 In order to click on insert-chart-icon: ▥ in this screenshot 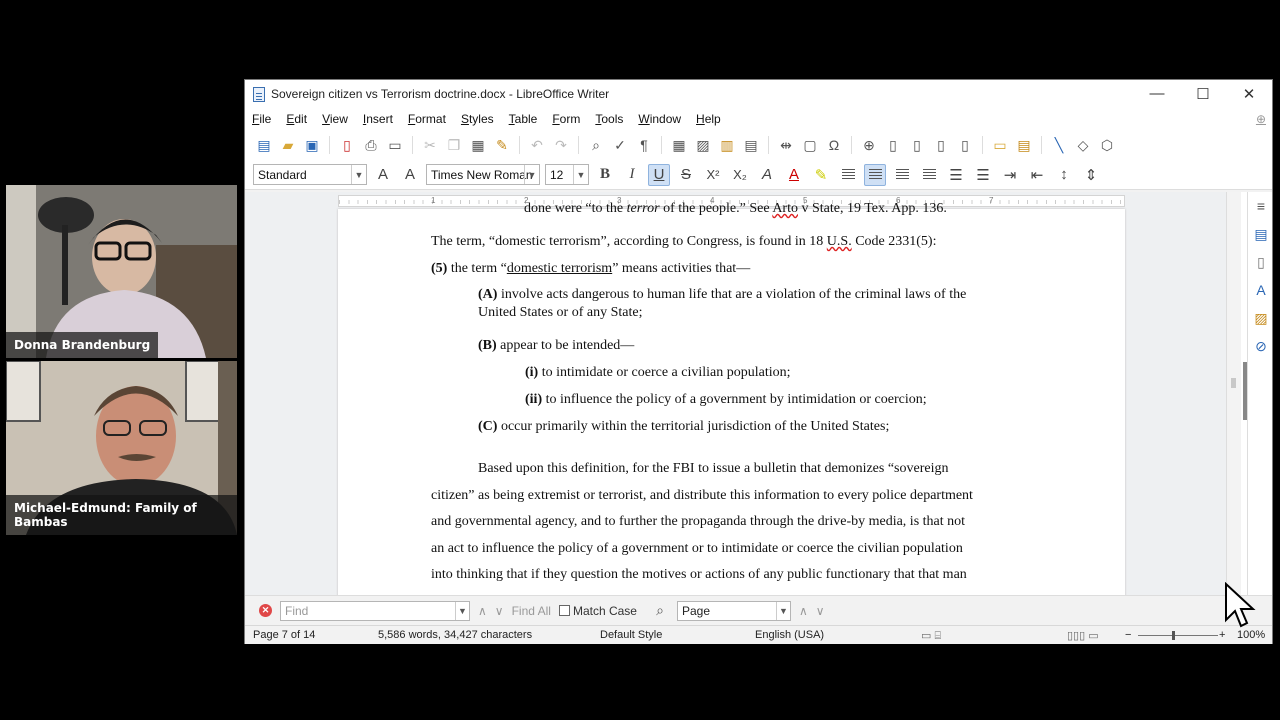, I will do `click(727, 145)`.